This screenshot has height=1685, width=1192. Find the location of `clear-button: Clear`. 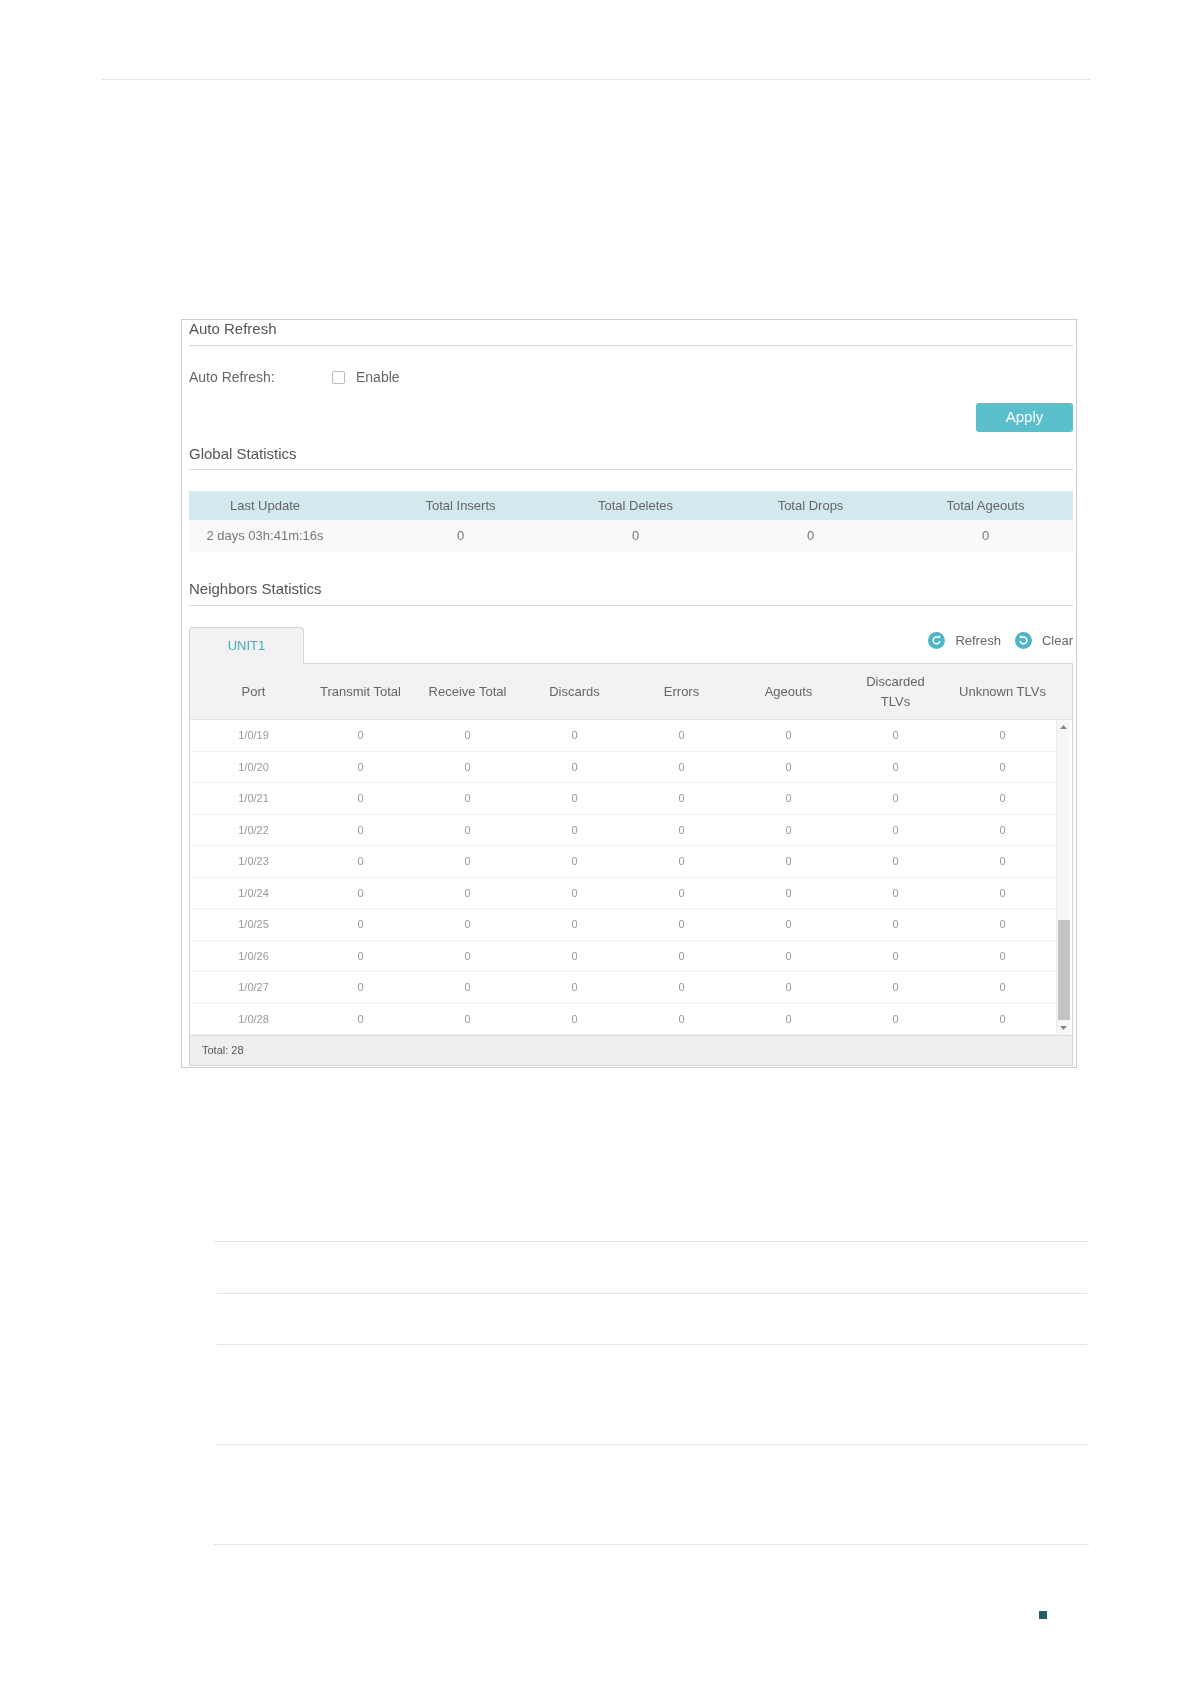

clear-button: Clear is located at coordinates (1043, 641).